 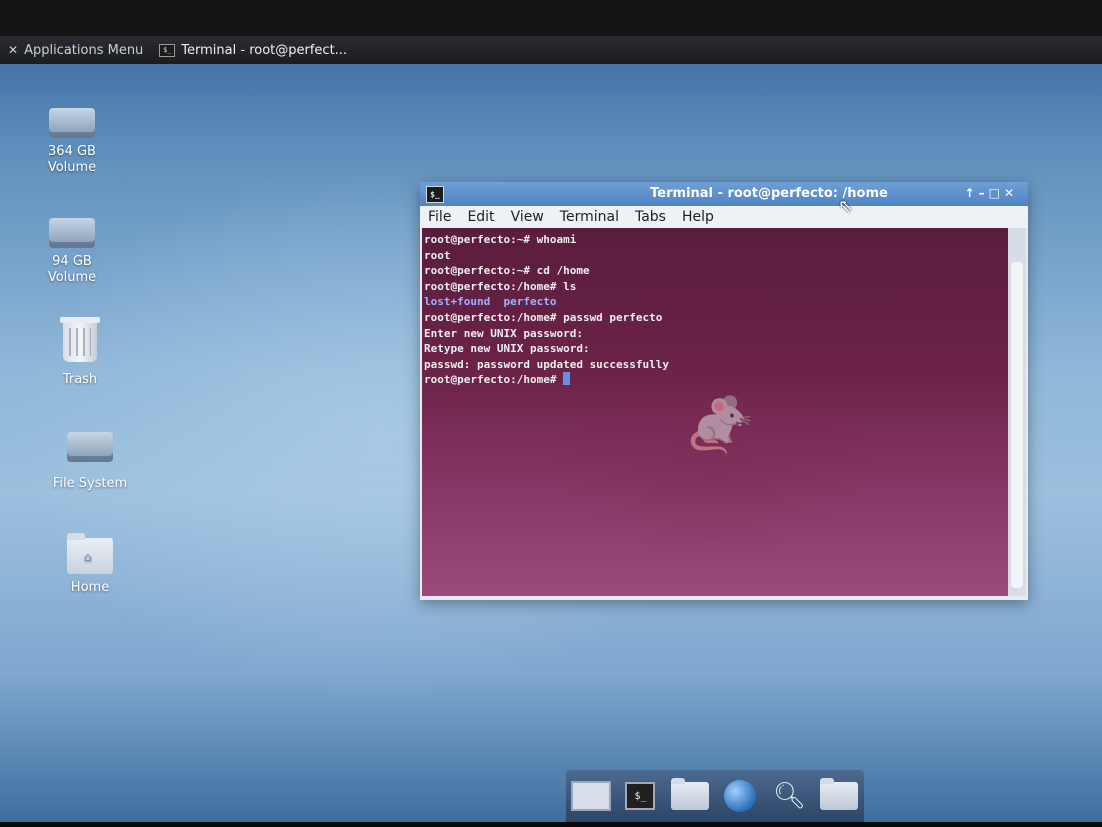 I want to click on xfce-mouse-watermark-icon: 🐁, so click(x=720, y=420).